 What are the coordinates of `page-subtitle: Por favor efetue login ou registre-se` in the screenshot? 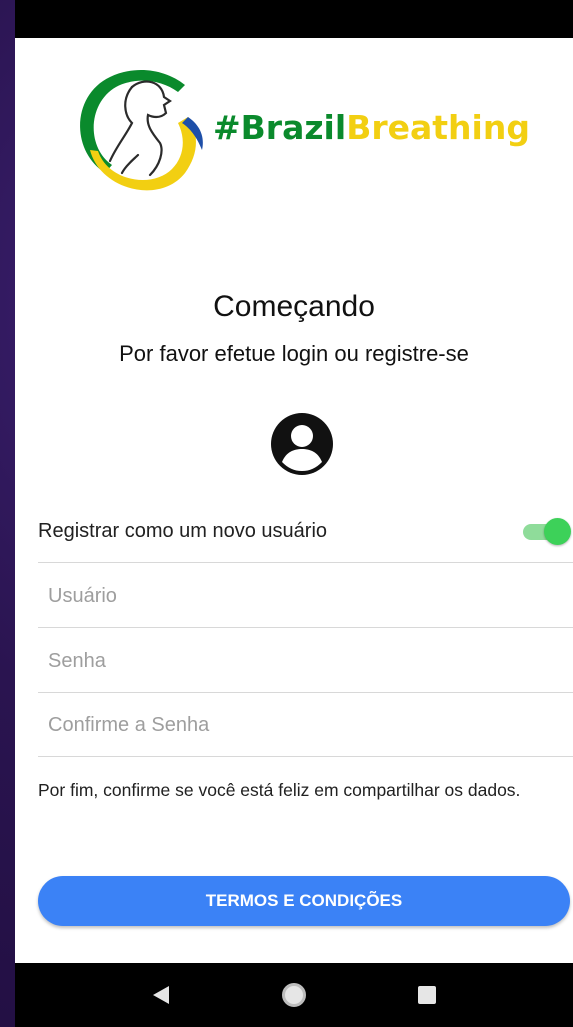 It's located at (294, 353).